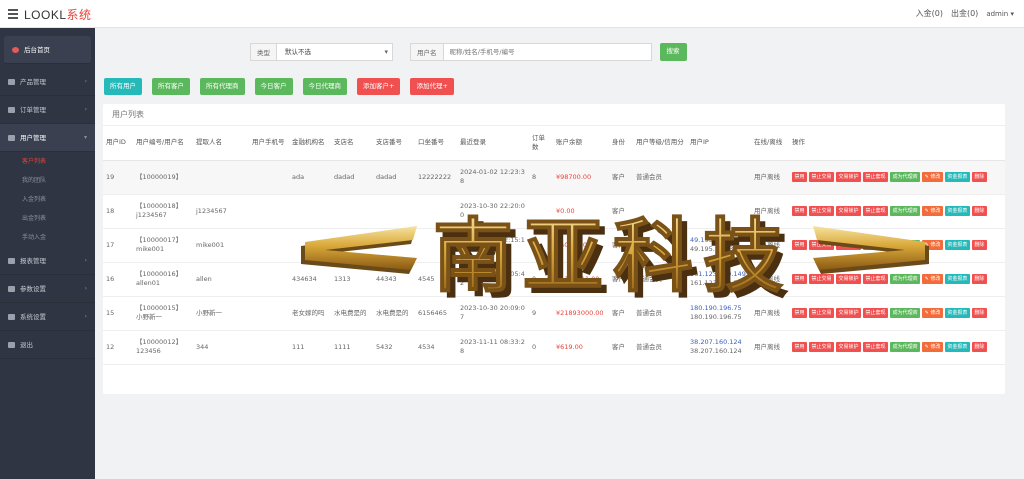  What do you see at coordinates (273, 86) in the screenshot?
I see `tab-button: 今日客户` at bounding box center [273, 86].